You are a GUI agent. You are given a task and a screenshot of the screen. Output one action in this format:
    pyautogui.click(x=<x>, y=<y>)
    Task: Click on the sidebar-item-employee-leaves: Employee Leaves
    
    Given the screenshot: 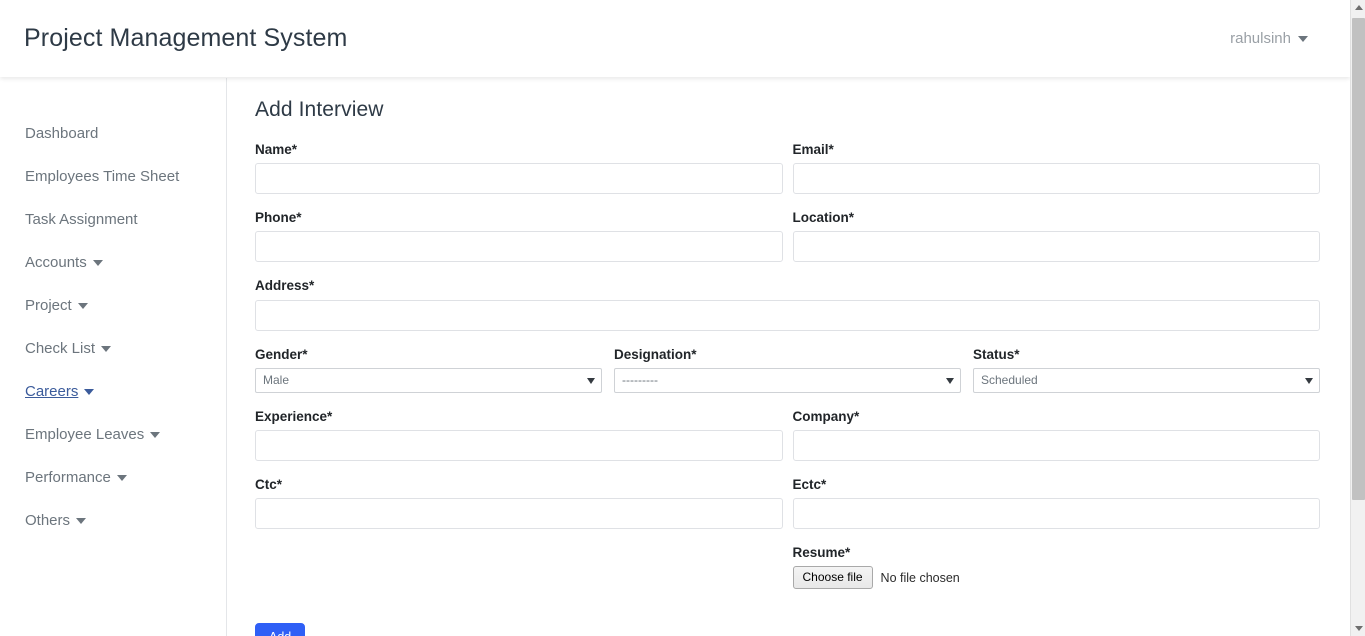 What is the action you would take?
    pyautogui.click(x=113, y=434)
    